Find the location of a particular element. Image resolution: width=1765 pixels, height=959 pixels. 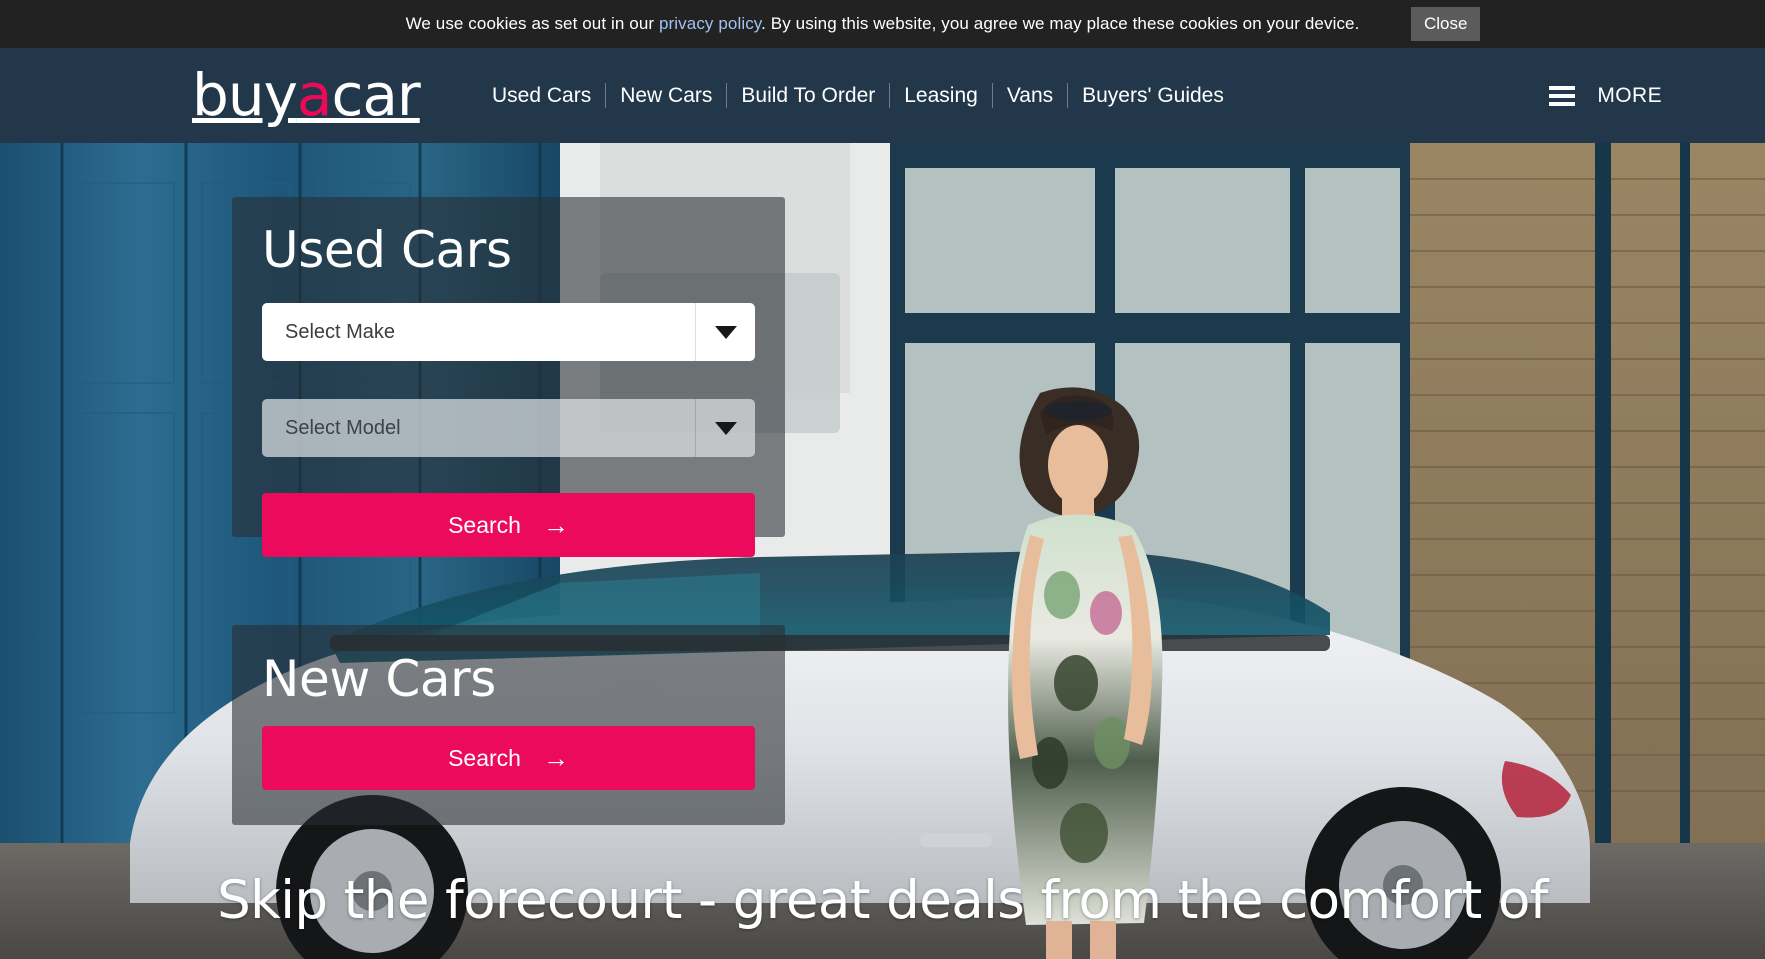

more-menu-button: MORE is located at coordinates (1605, 95).